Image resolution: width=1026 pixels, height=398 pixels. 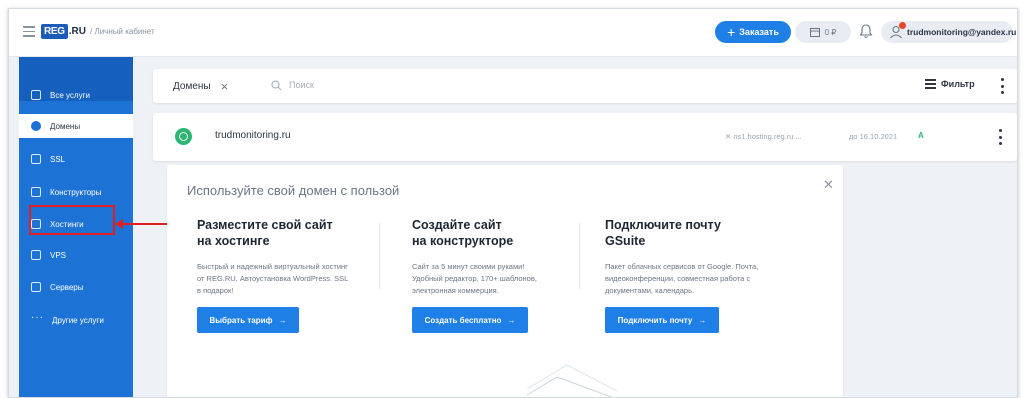 I want to click on button-label: Создать бесплатно, so click(x=463, y=320).